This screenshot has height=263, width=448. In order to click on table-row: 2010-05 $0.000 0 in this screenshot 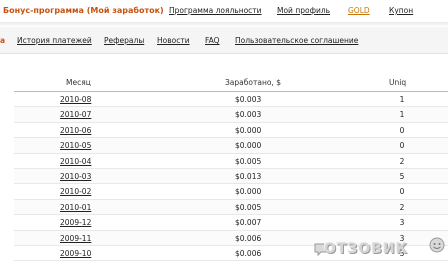, I will do `click(231, 146)`.